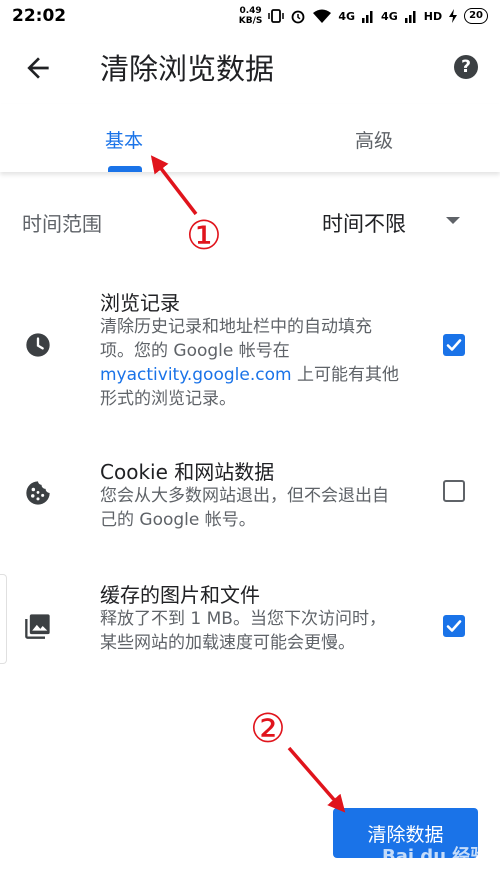 This screenshot has width=500, height=889. I want to click on checkbox-cache, so click(454, 626).